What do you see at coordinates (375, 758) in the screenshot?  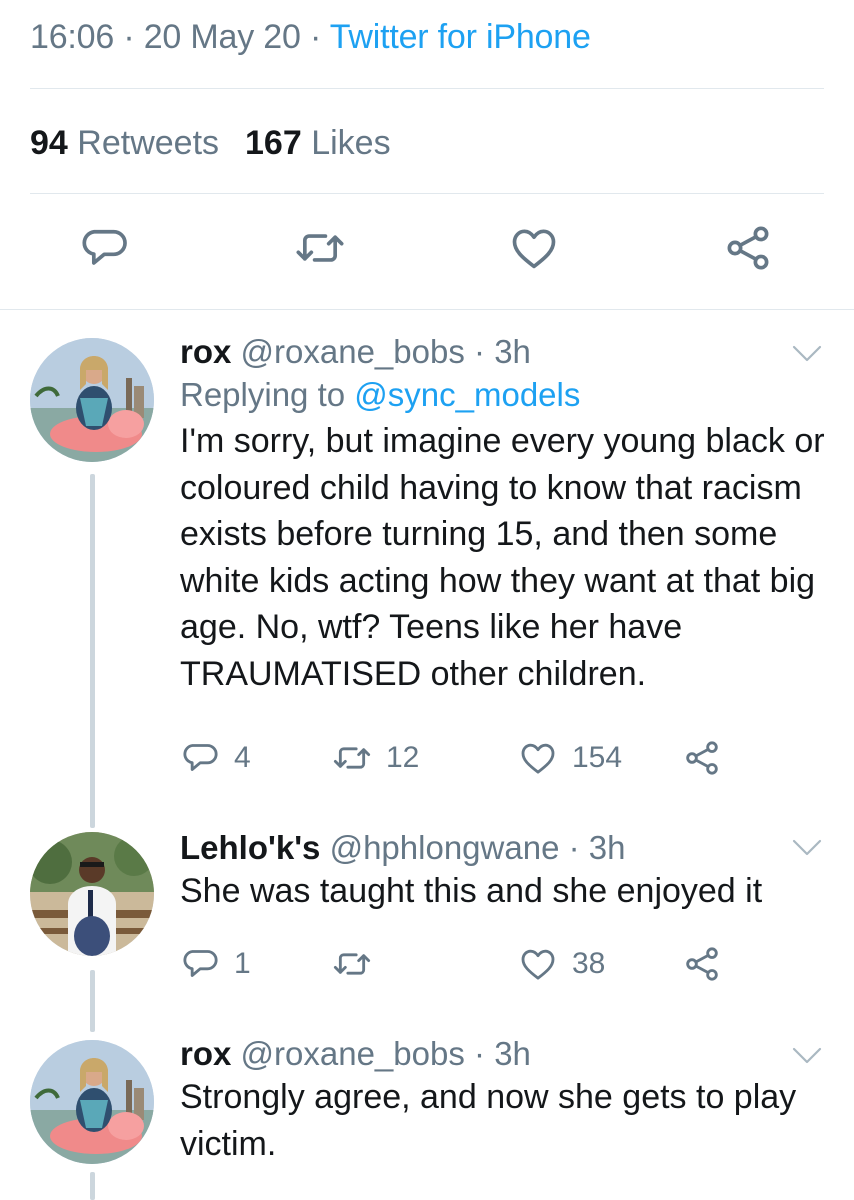 I see `retweet-button: 12` at bounding box center [375, 758].